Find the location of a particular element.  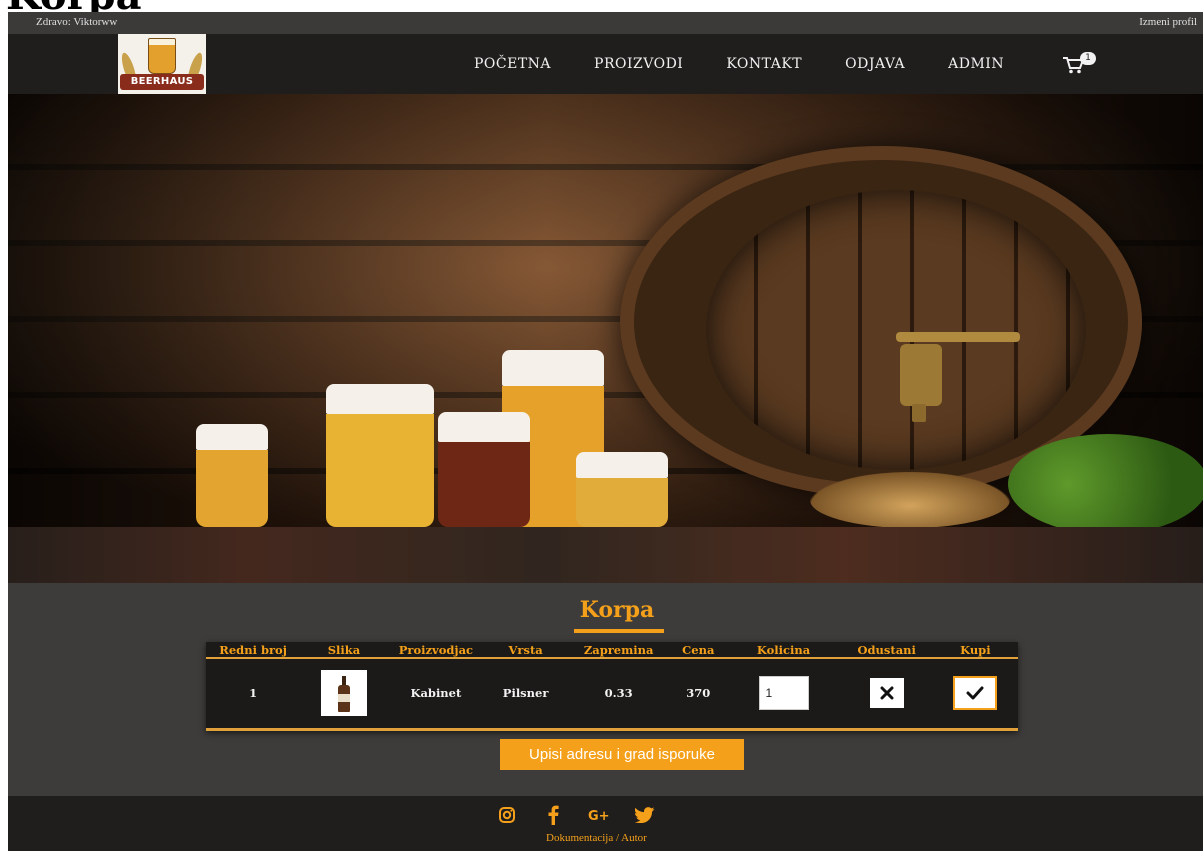

edit-profile-link: Izmeni profil is located at coordinates (1168, 22).